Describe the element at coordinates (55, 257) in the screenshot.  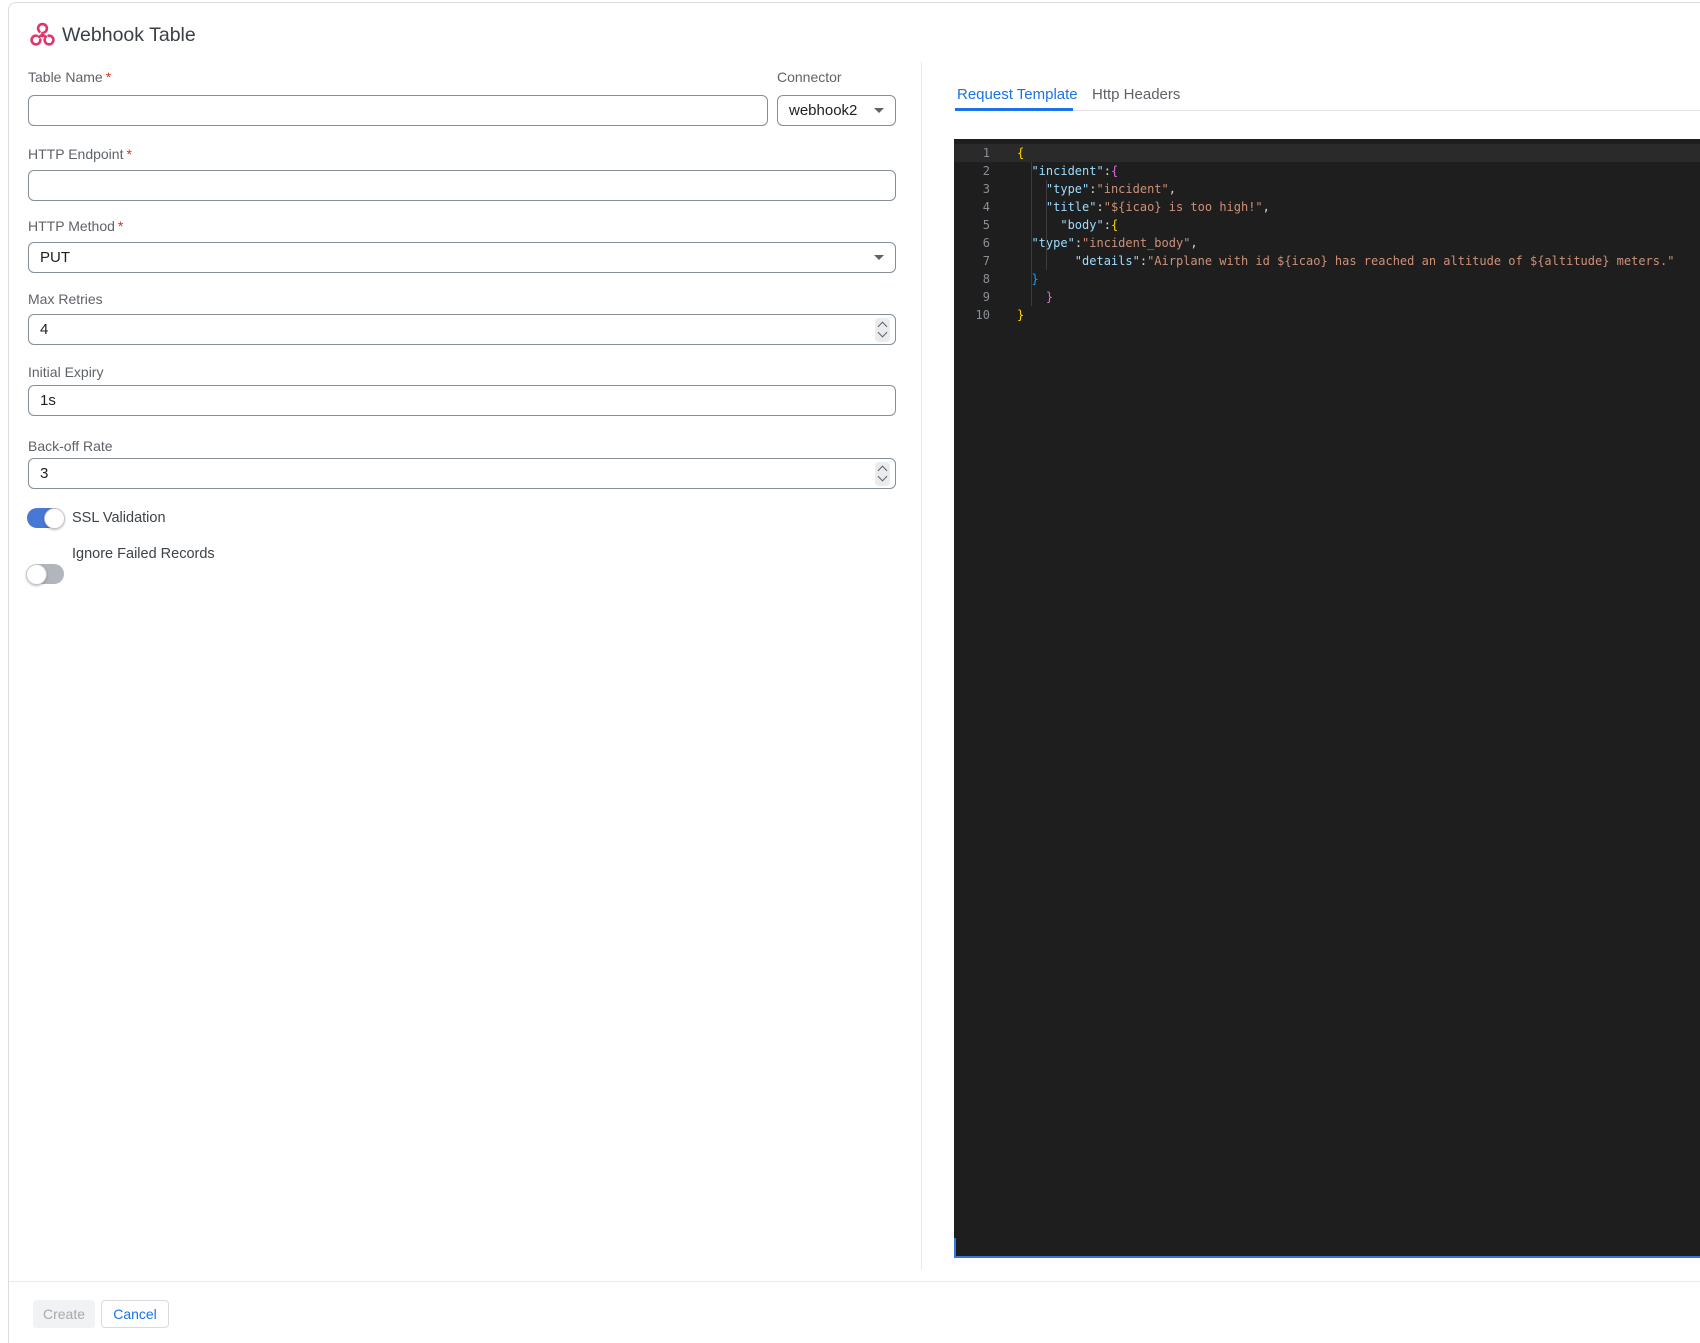
I see `http-method-value: PUT` at that location.